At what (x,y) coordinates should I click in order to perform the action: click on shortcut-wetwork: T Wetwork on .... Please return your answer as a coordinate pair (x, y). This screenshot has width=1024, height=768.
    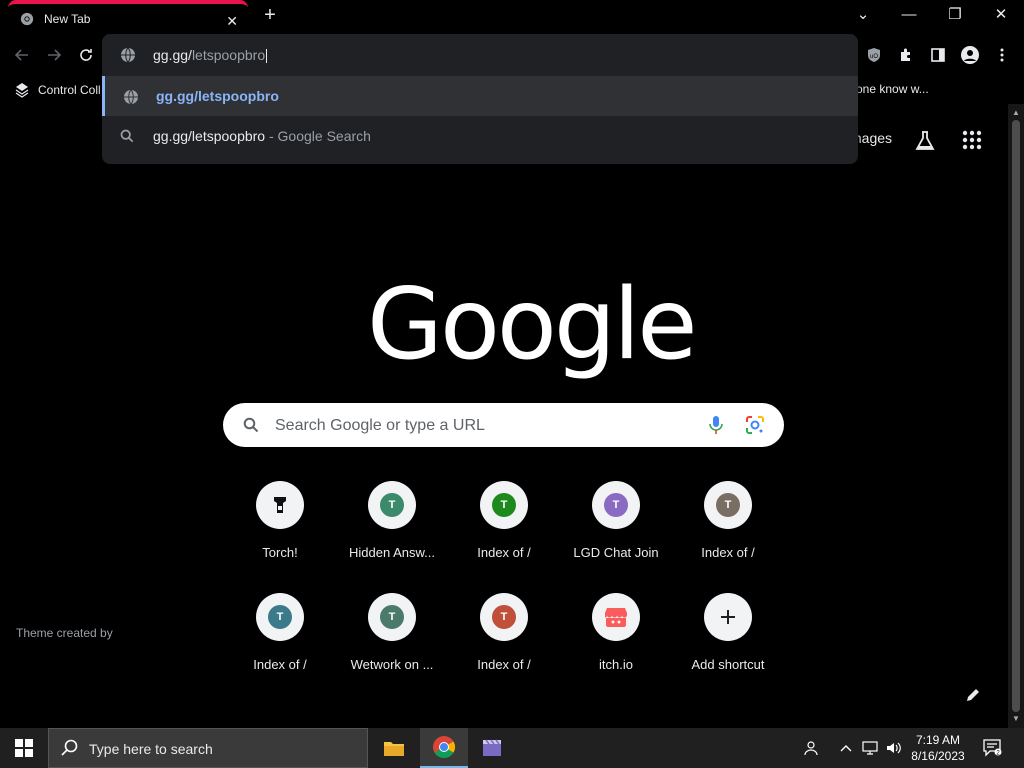
    Looking at the image, I should click on (392, 643).